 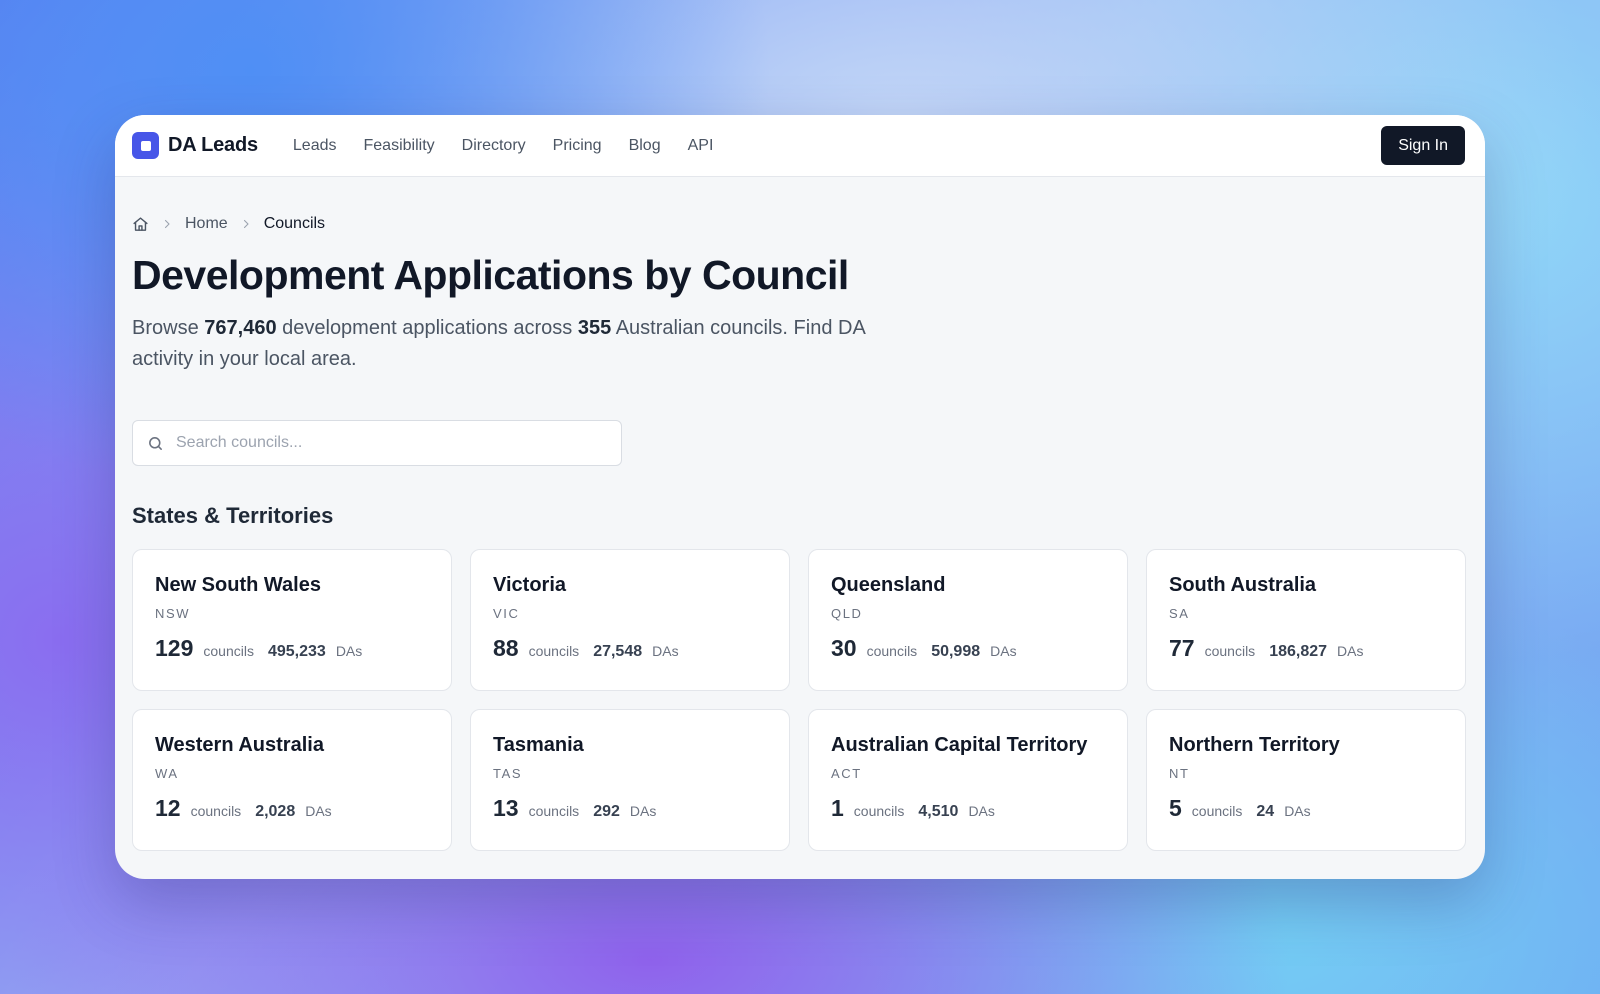 I want to click on breadcrumb-home: Home, so click(x=206, y=224).